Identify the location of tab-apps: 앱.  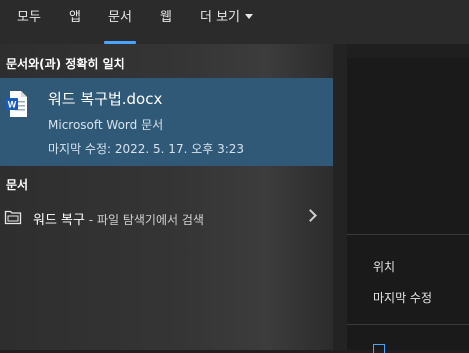
(75, 22).